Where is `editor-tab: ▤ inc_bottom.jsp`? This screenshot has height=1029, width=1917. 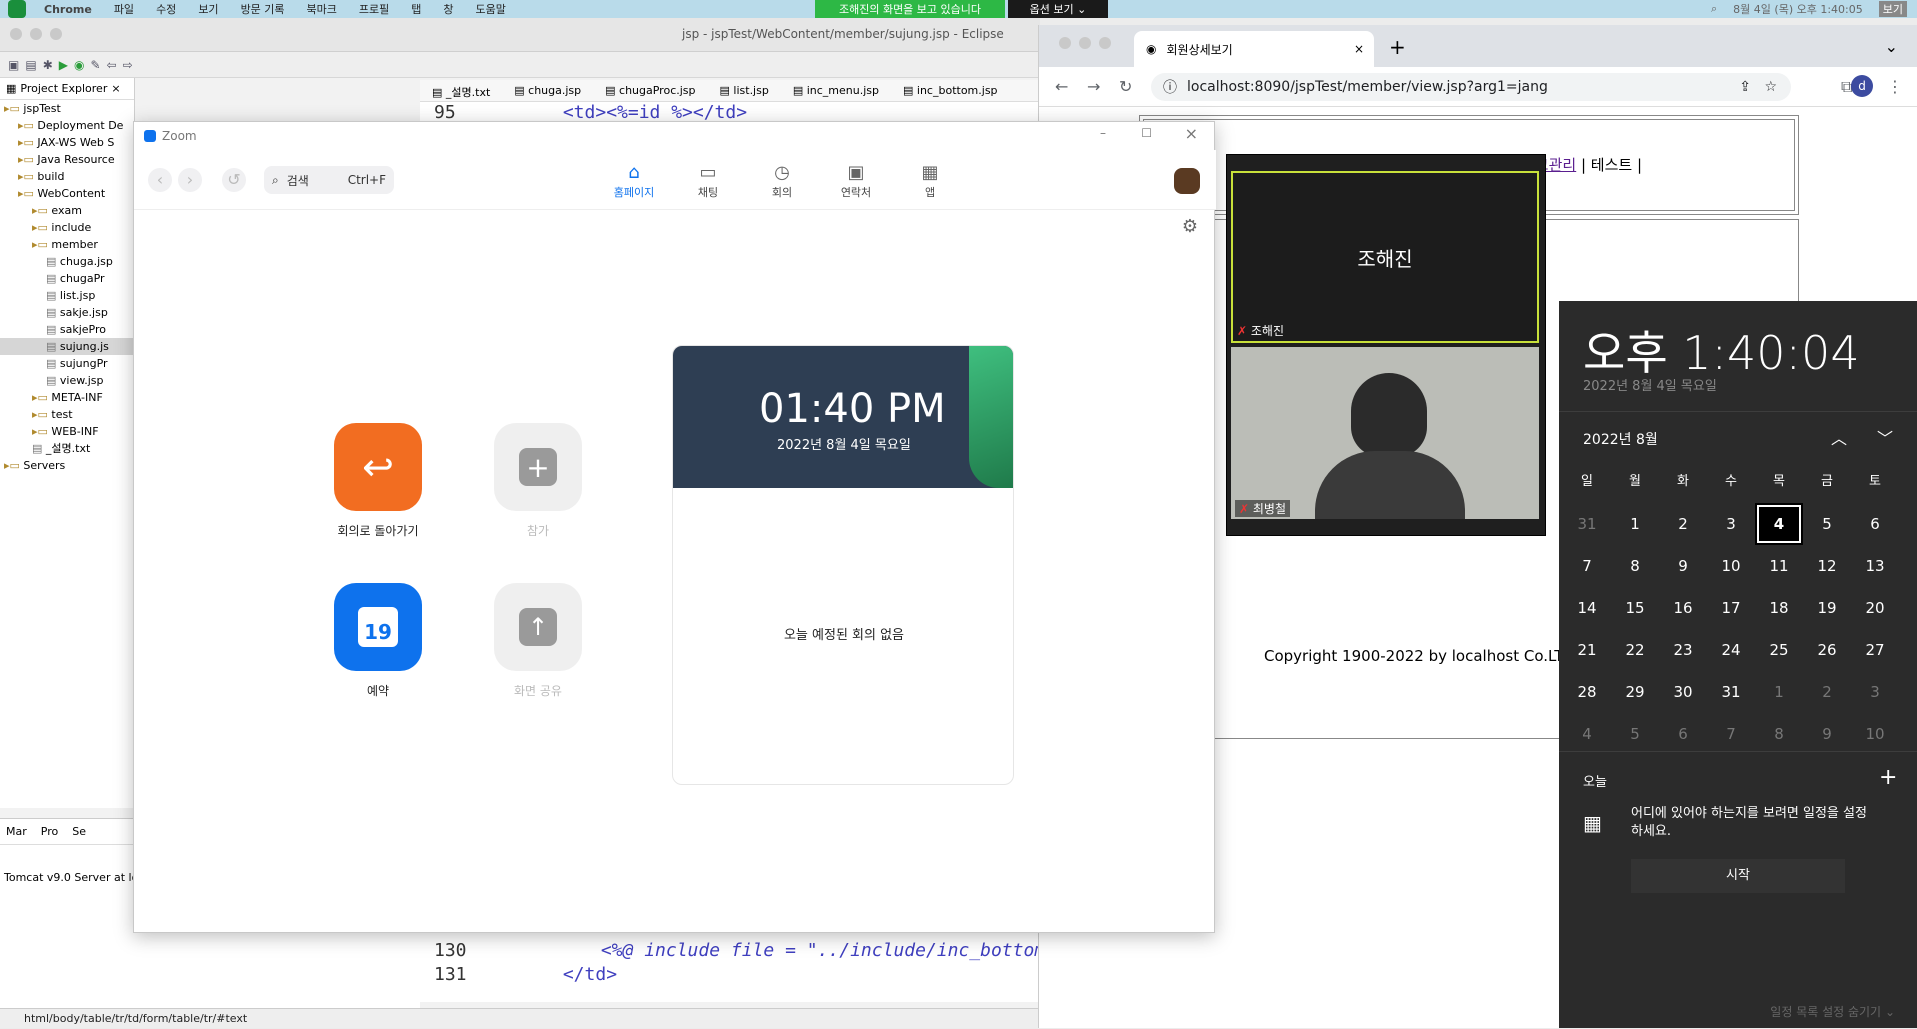 editor-tab: ▤ inc_bottom.jsp is located at coordinates (950, 90).